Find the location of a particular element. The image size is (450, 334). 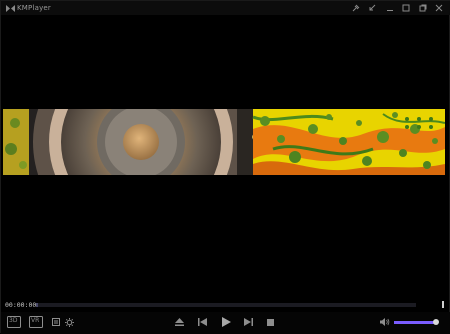

stop-icon is located at coordinates (270, 322).